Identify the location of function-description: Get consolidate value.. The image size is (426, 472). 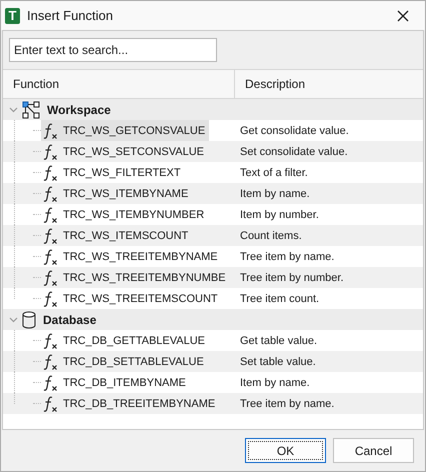
(294, 130).